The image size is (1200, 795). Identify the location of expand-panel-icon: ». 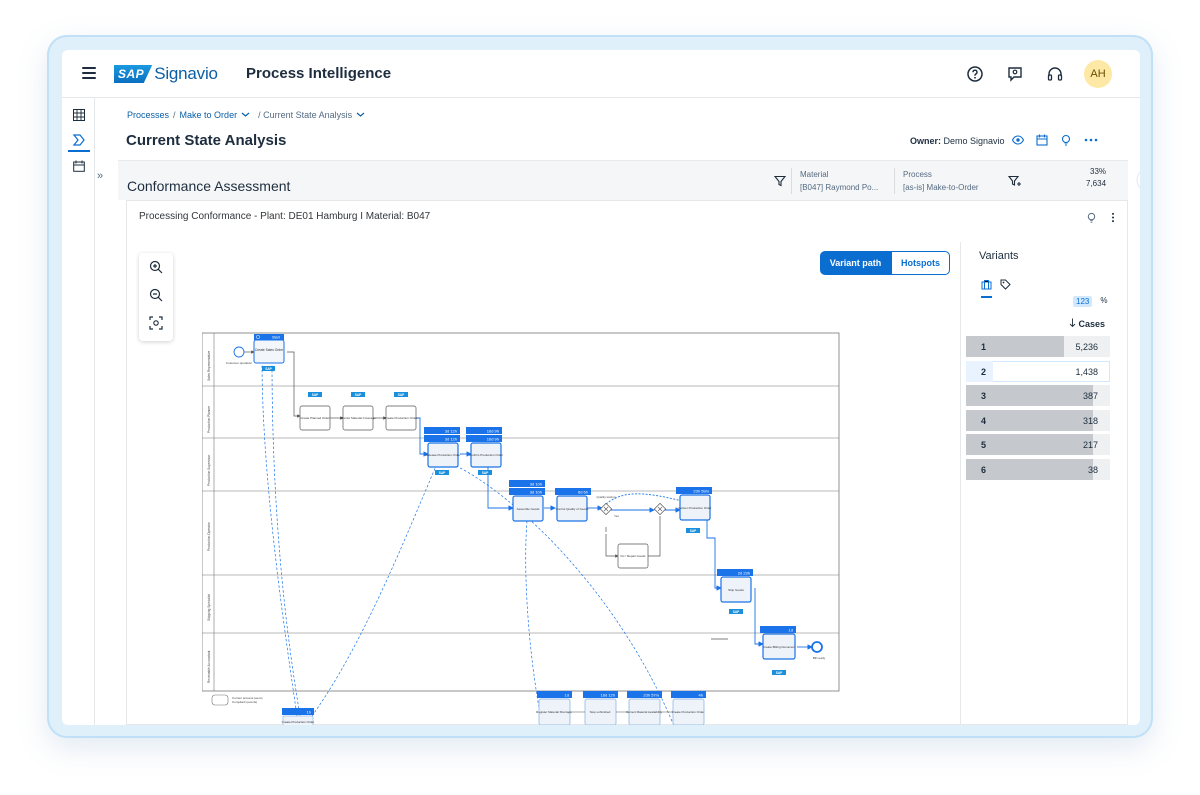
(100, 176).